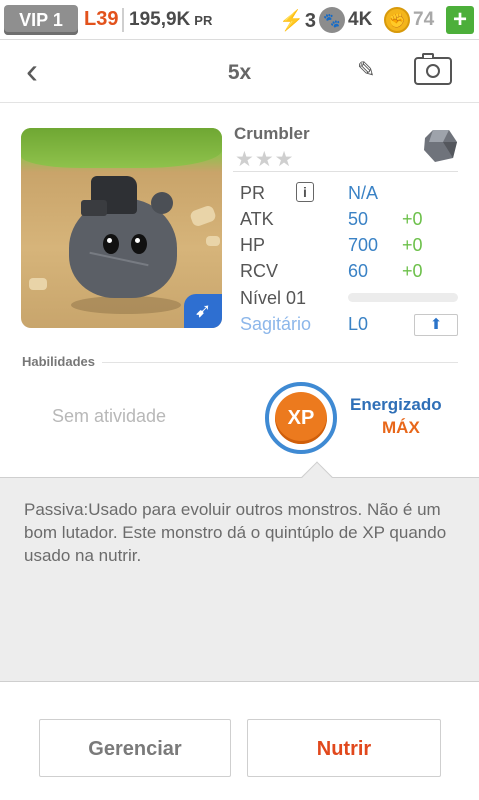 This screenshot has height=800, width=479. What do you see at coordinates (424, 19) in the screenshot?
I see `coin-value: 74` at bounding box center [424, 19].